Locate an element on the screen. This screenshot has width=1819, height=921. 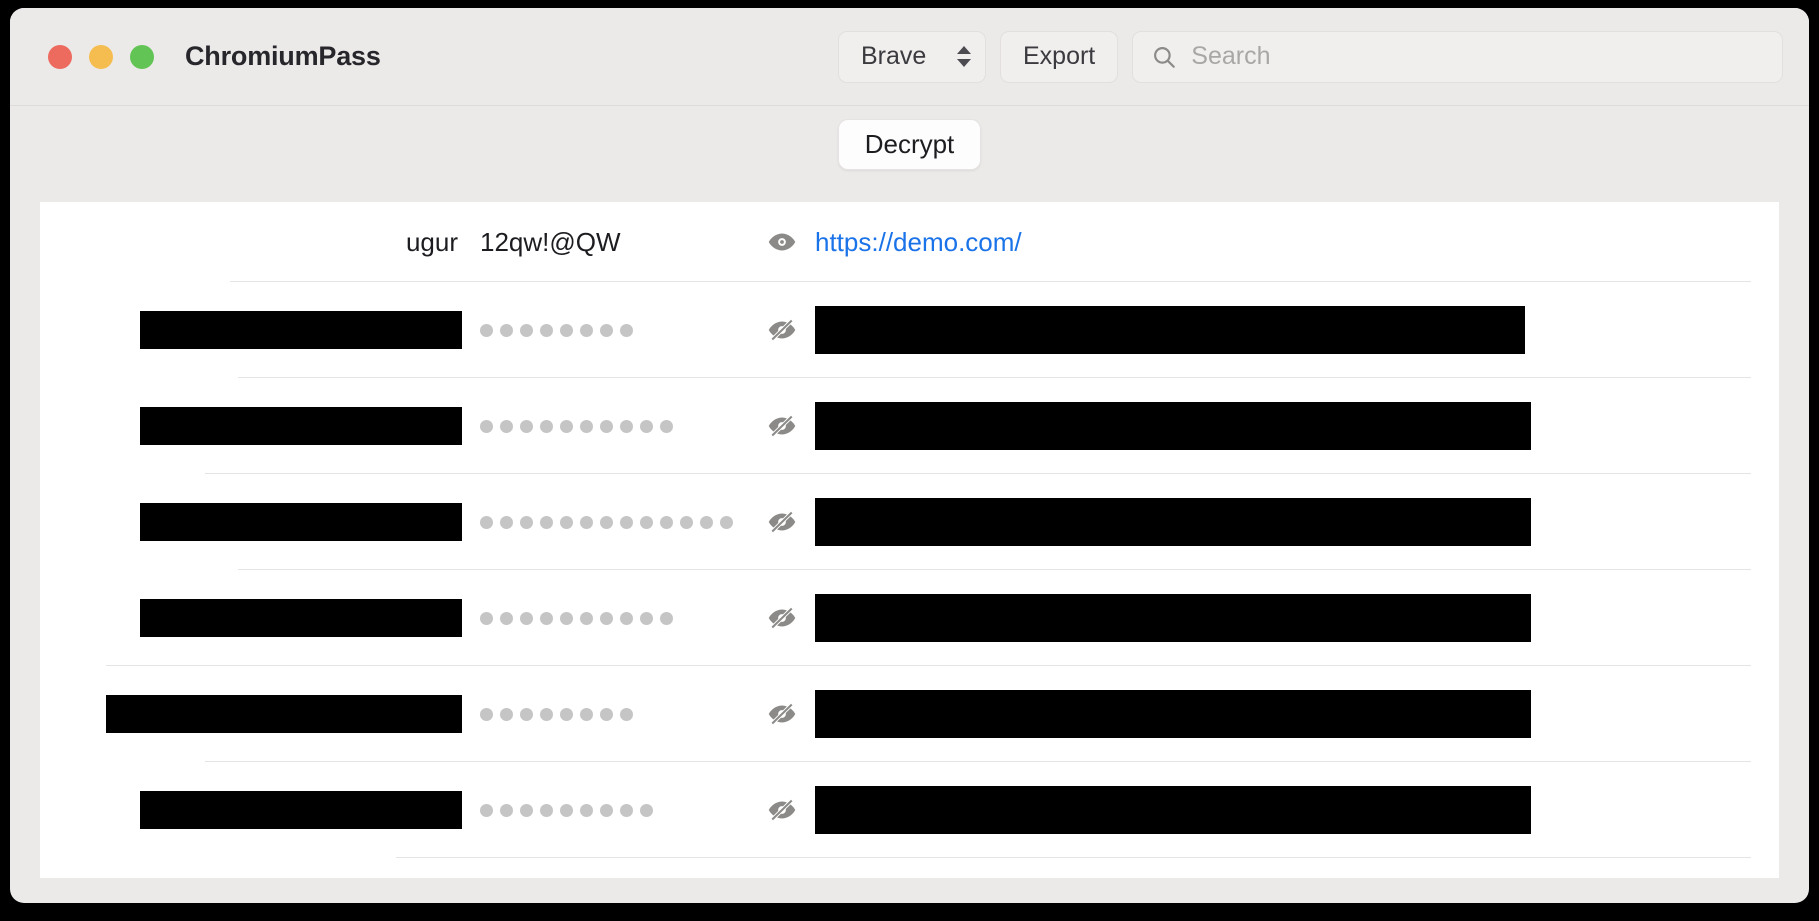
search-icon is located at coordinates (1165, 57).